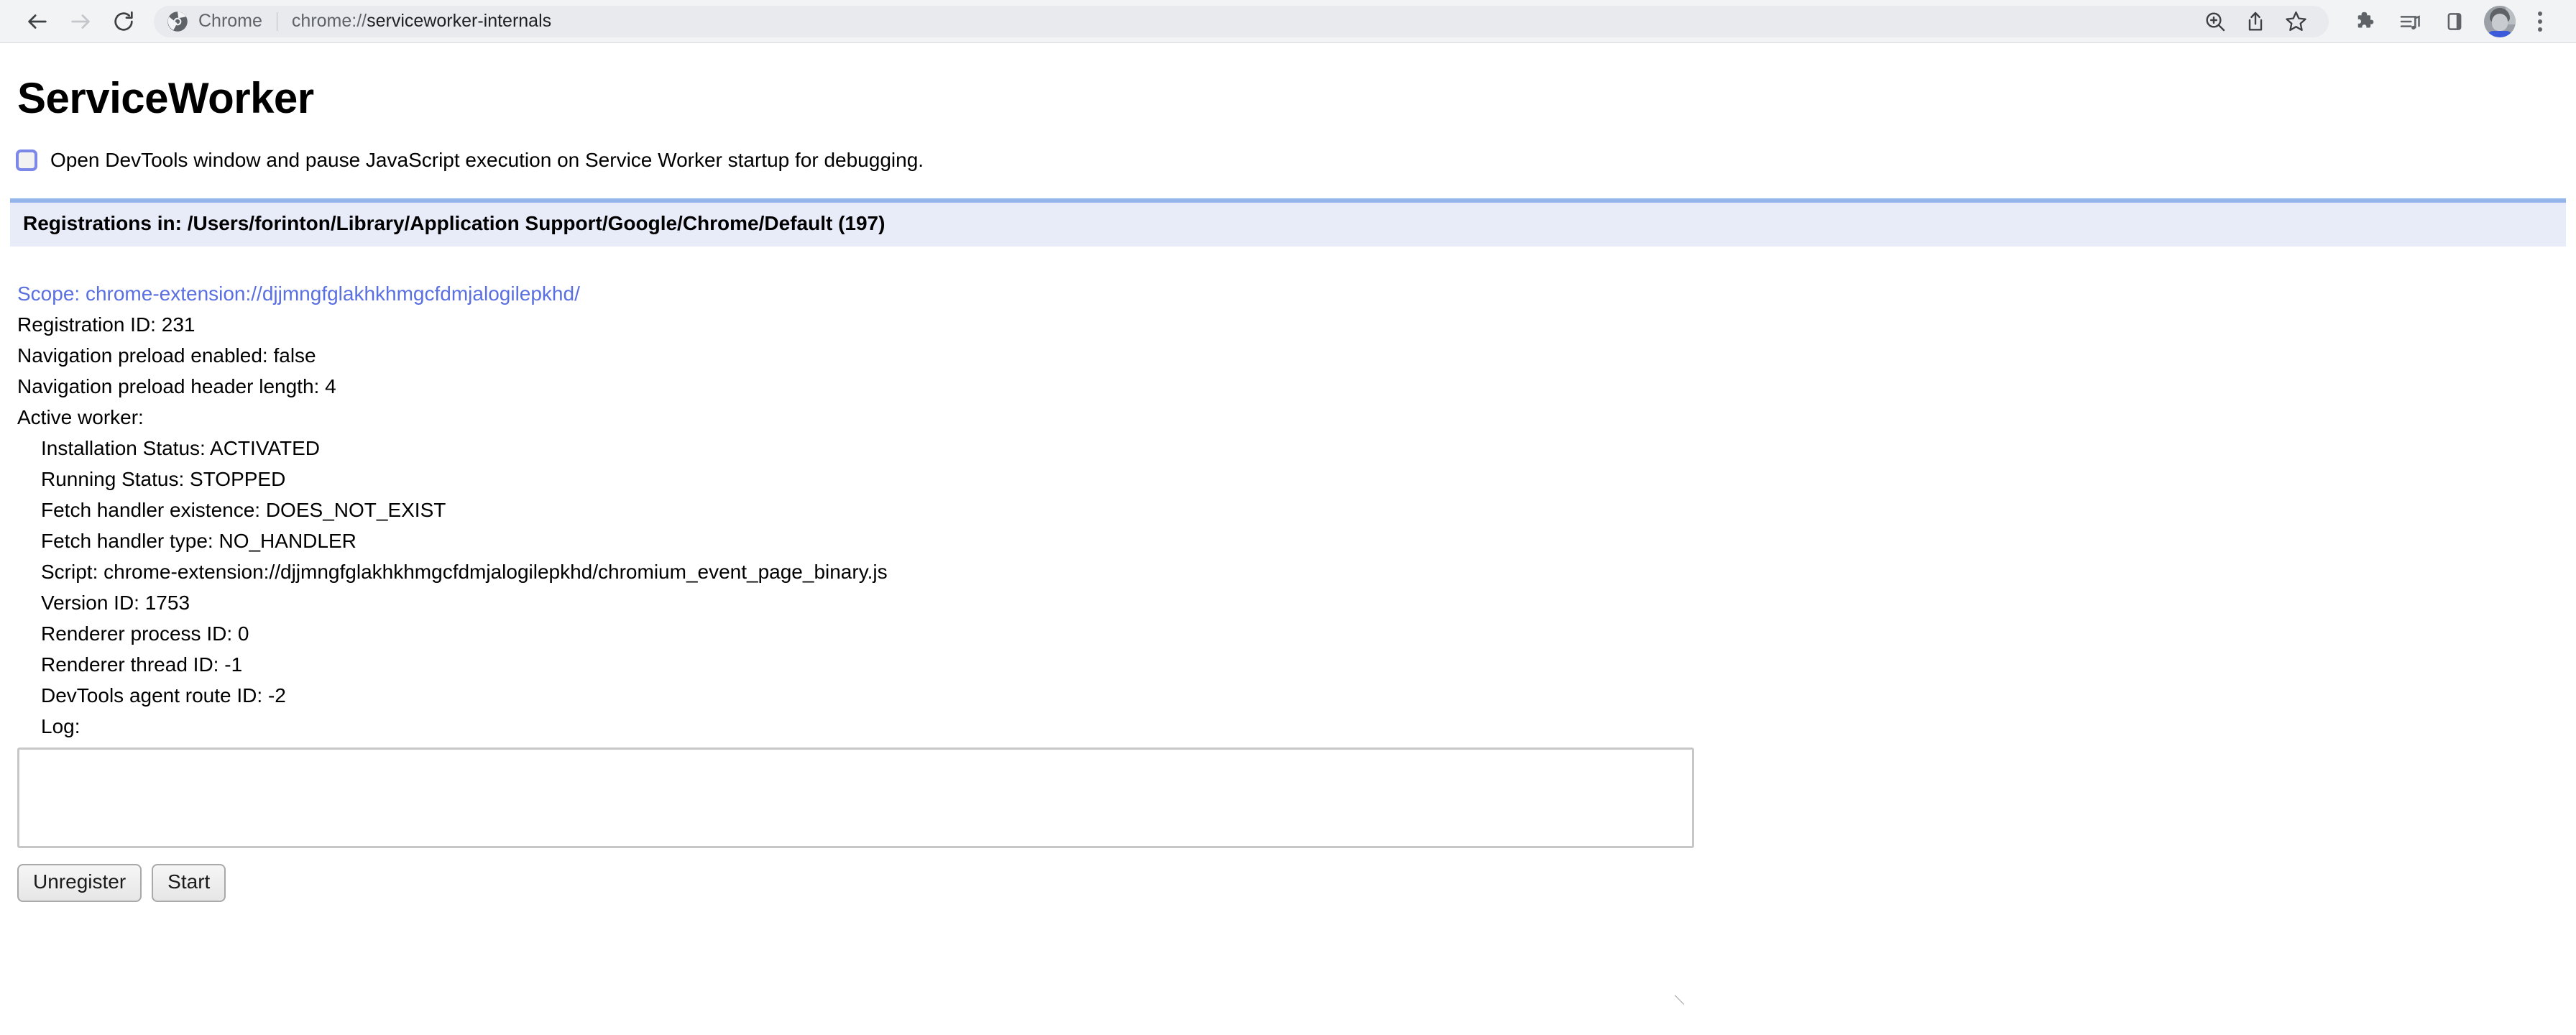 This screenshot has width=2576, height=1035. I want to click on arrow-left-icon, so click(37, 21).